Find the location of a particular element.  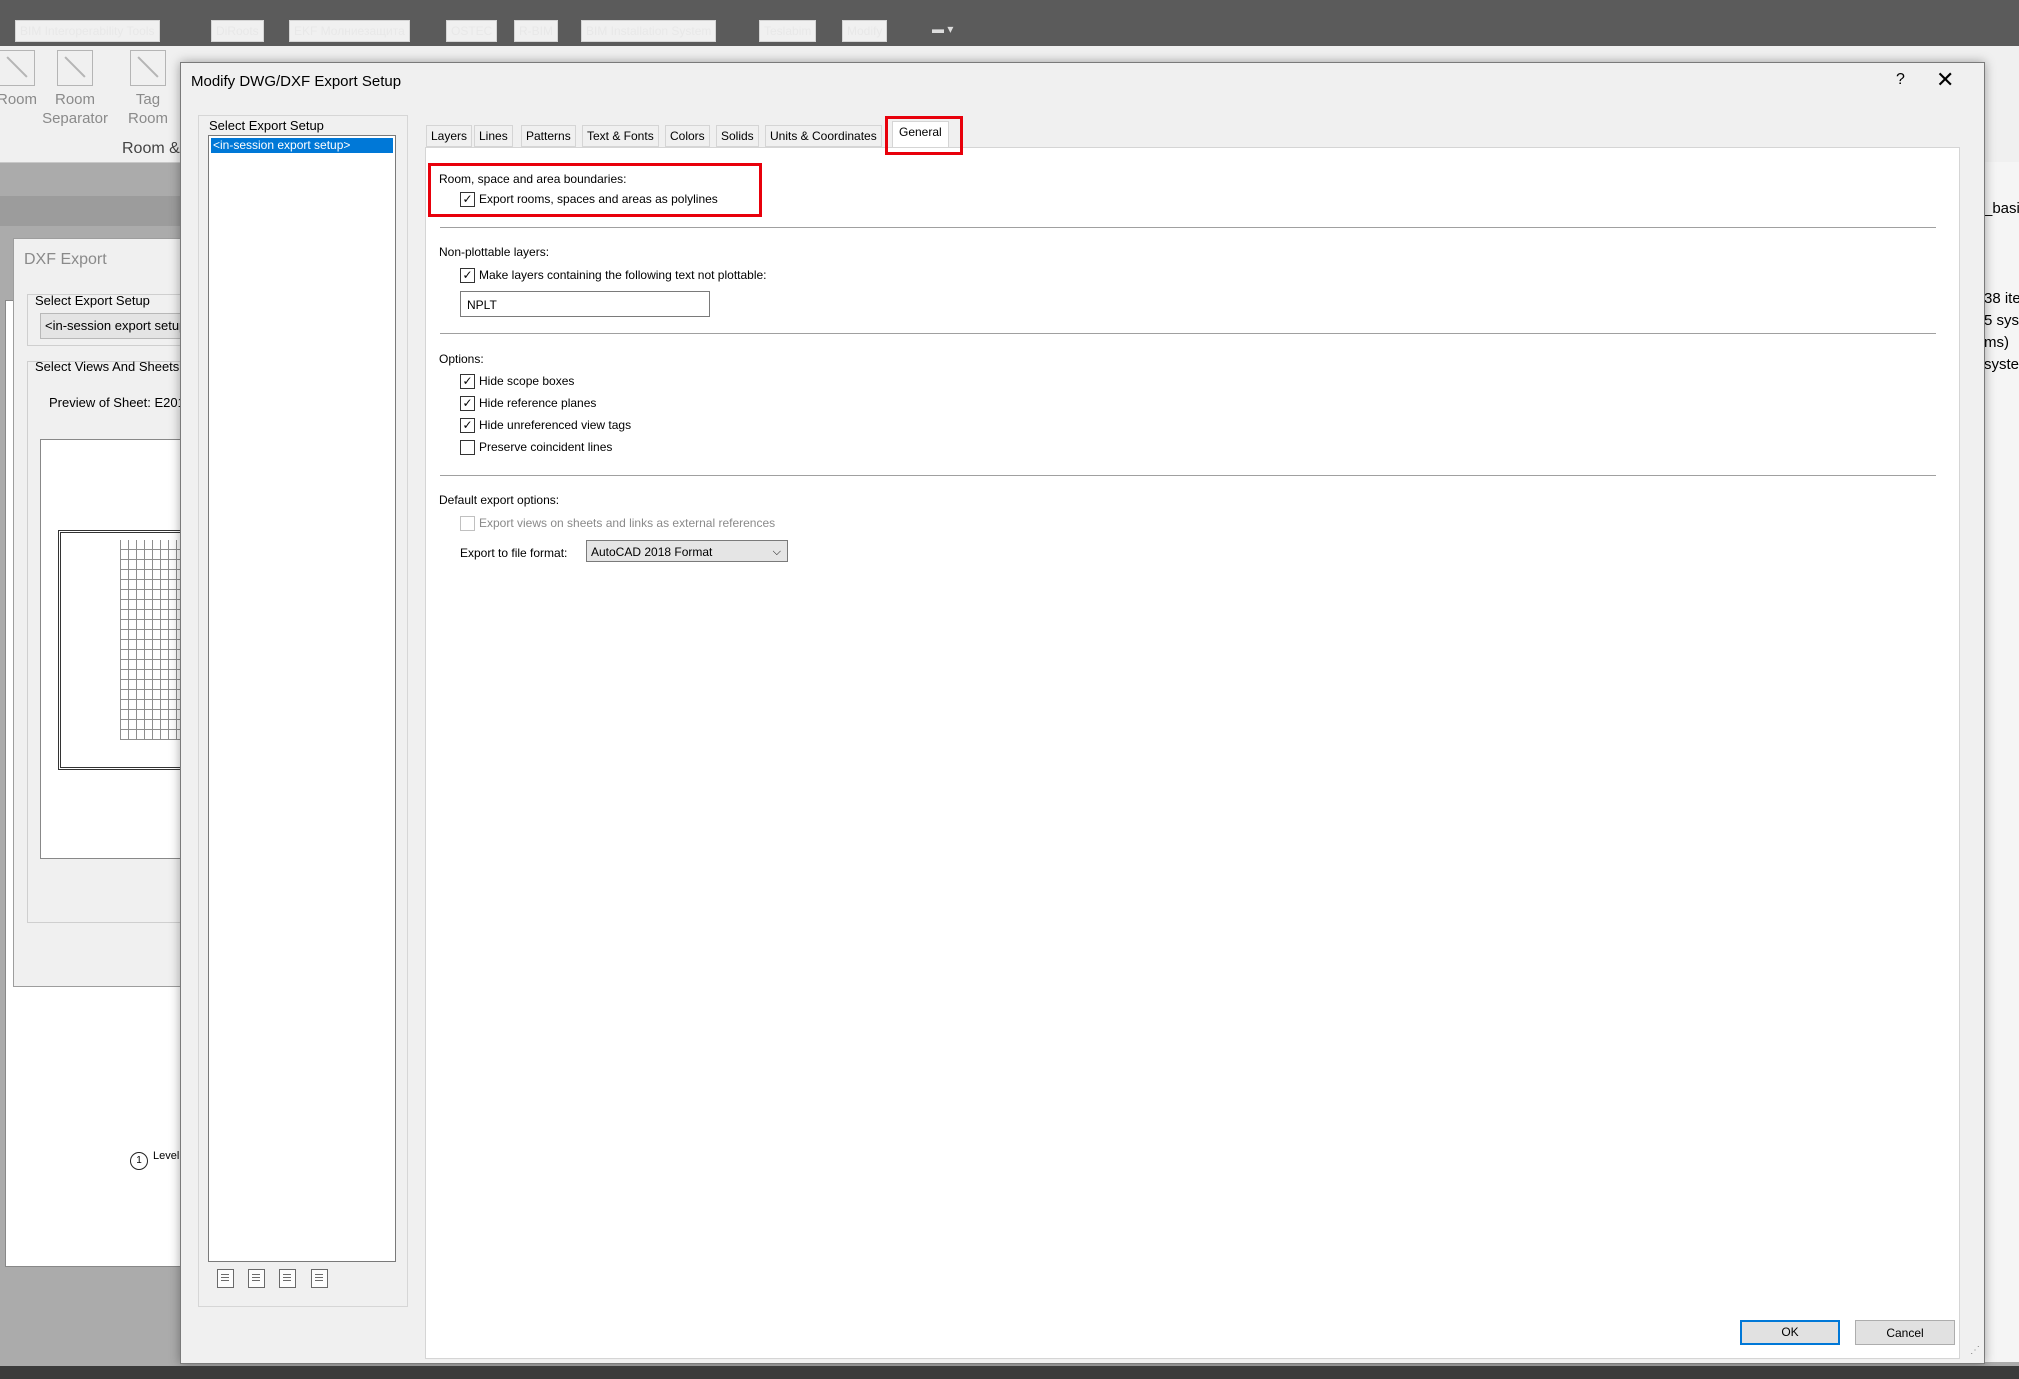

dialog-title: Modify DWG/DXF Export Setup is located at coordinates (296, 81).